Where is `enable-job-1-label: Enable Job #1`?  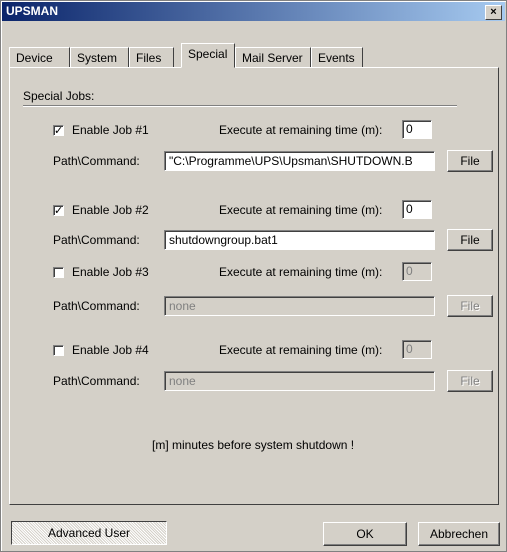
enable-job-1-label: Enable Job #1 is located at coordinates (110, 130).